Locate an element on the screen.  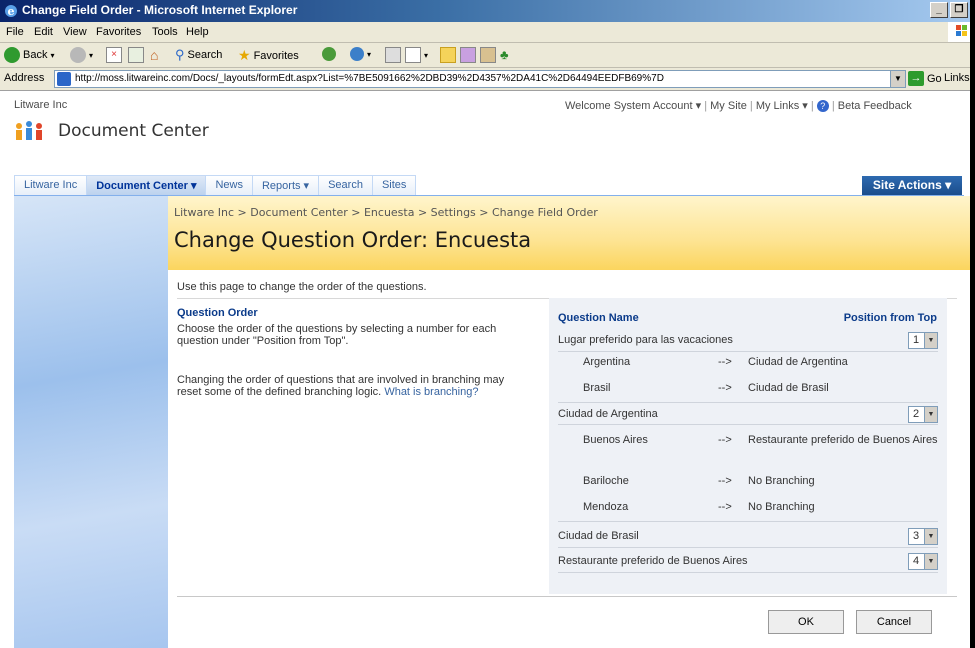
site-actions-menu: Site Actions ▾ is located at coordinates (912, 185).